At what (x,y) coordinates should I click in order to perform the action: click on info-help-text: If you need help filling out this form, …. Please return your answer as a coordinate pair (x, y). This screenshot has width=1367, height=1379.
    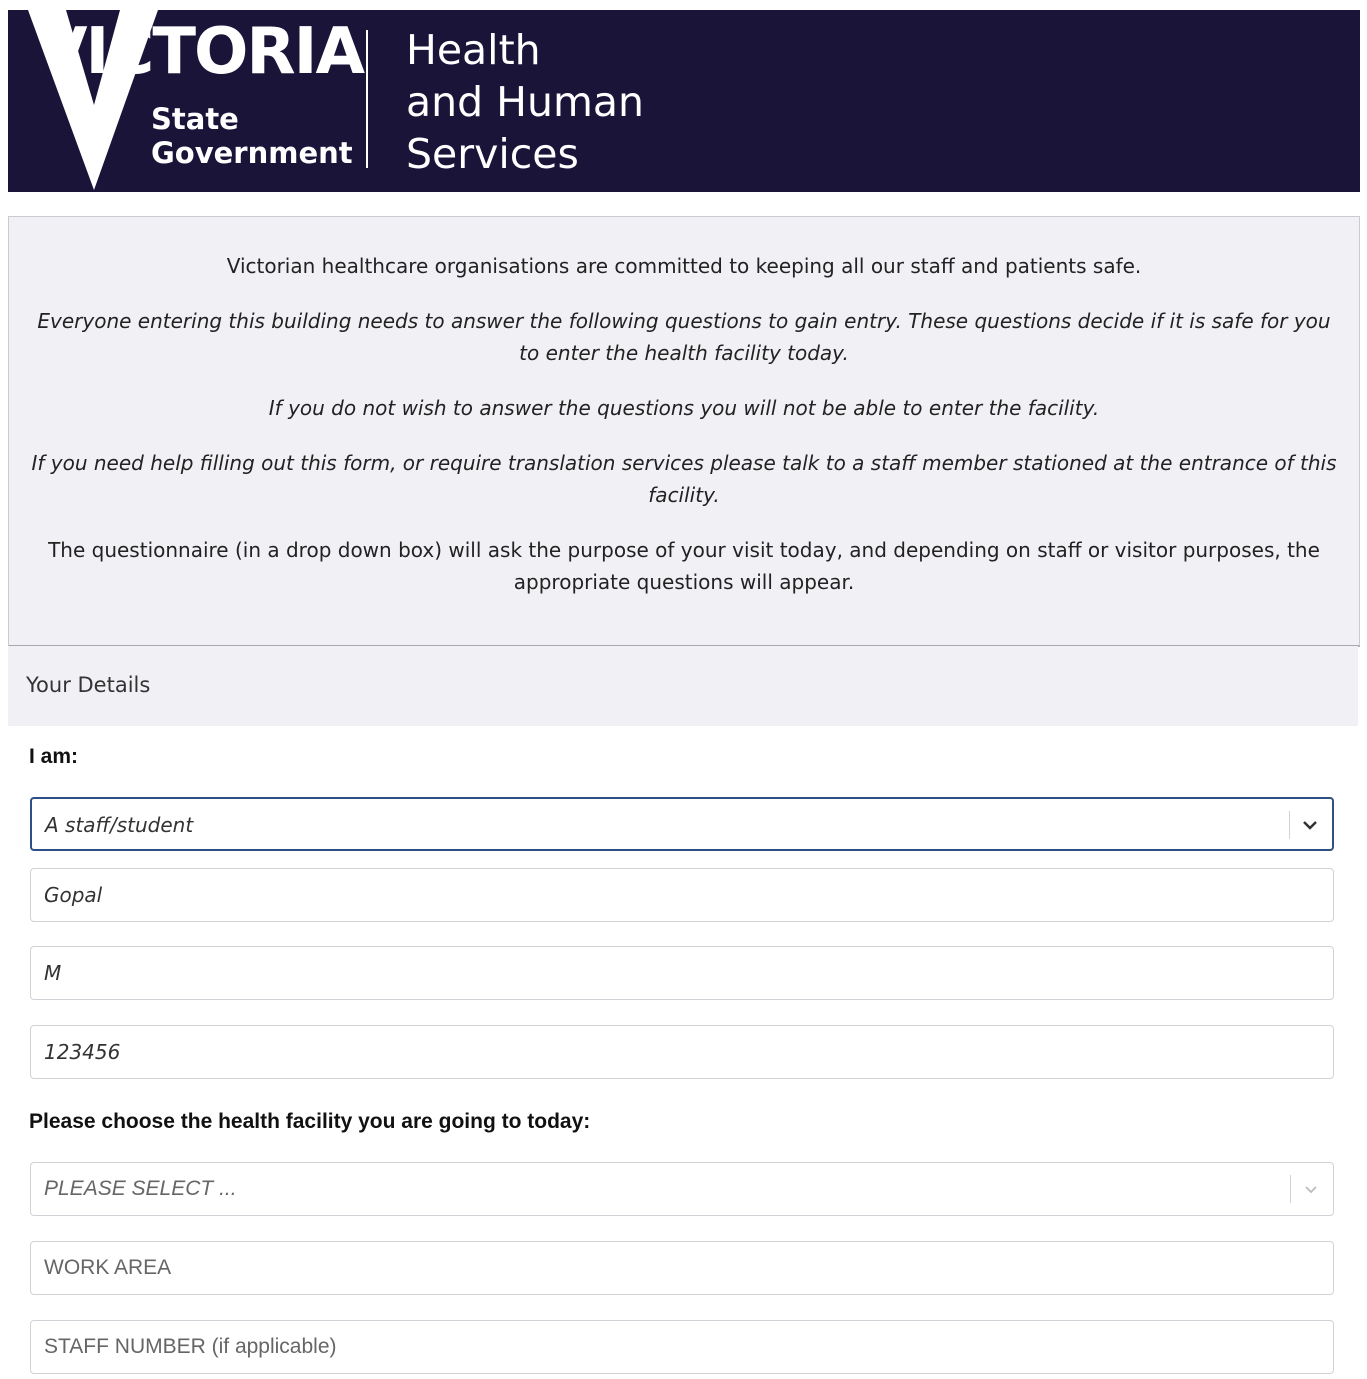
    Looking at the image, I should click on (684, 479).